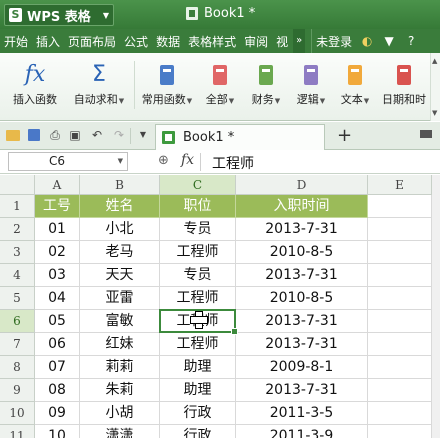 The width and height of the screenshot is (440, 438). I want to click on table-cell: 潇潇, so click(120, 431).